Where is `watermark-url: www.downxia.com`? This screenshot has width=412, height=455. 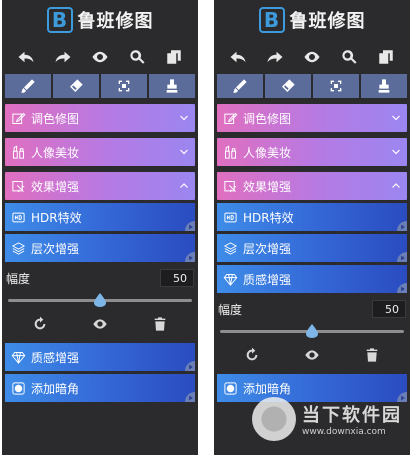
watermark-url: www.downxia.com is located at coordinates (344, 432).